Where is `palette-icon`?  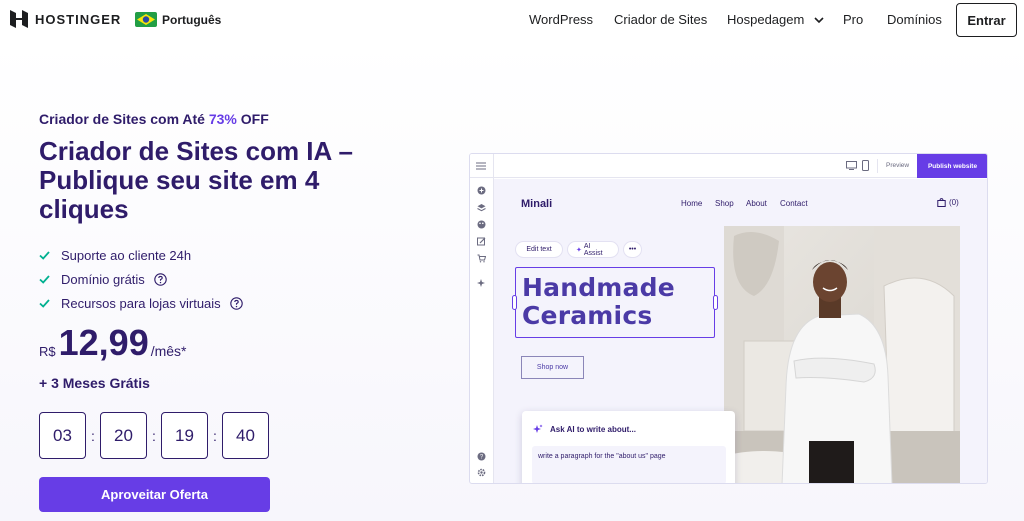
palette-icon is located at coordinates (481, 224).